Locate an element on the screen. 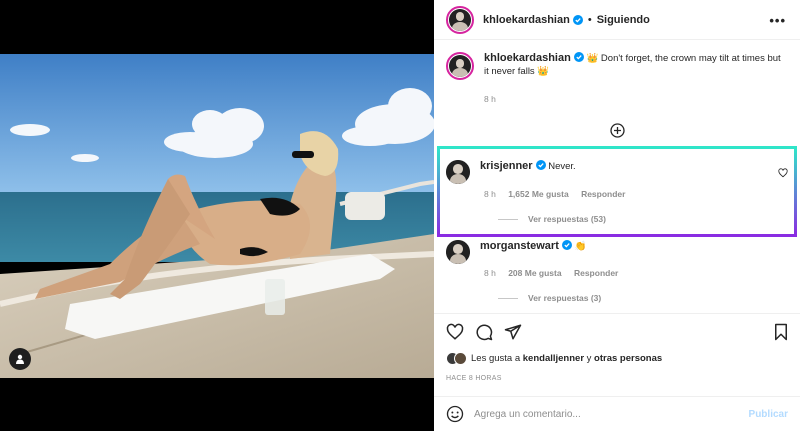  liker-username: kendalljenner is located at coordinates (553, 358).